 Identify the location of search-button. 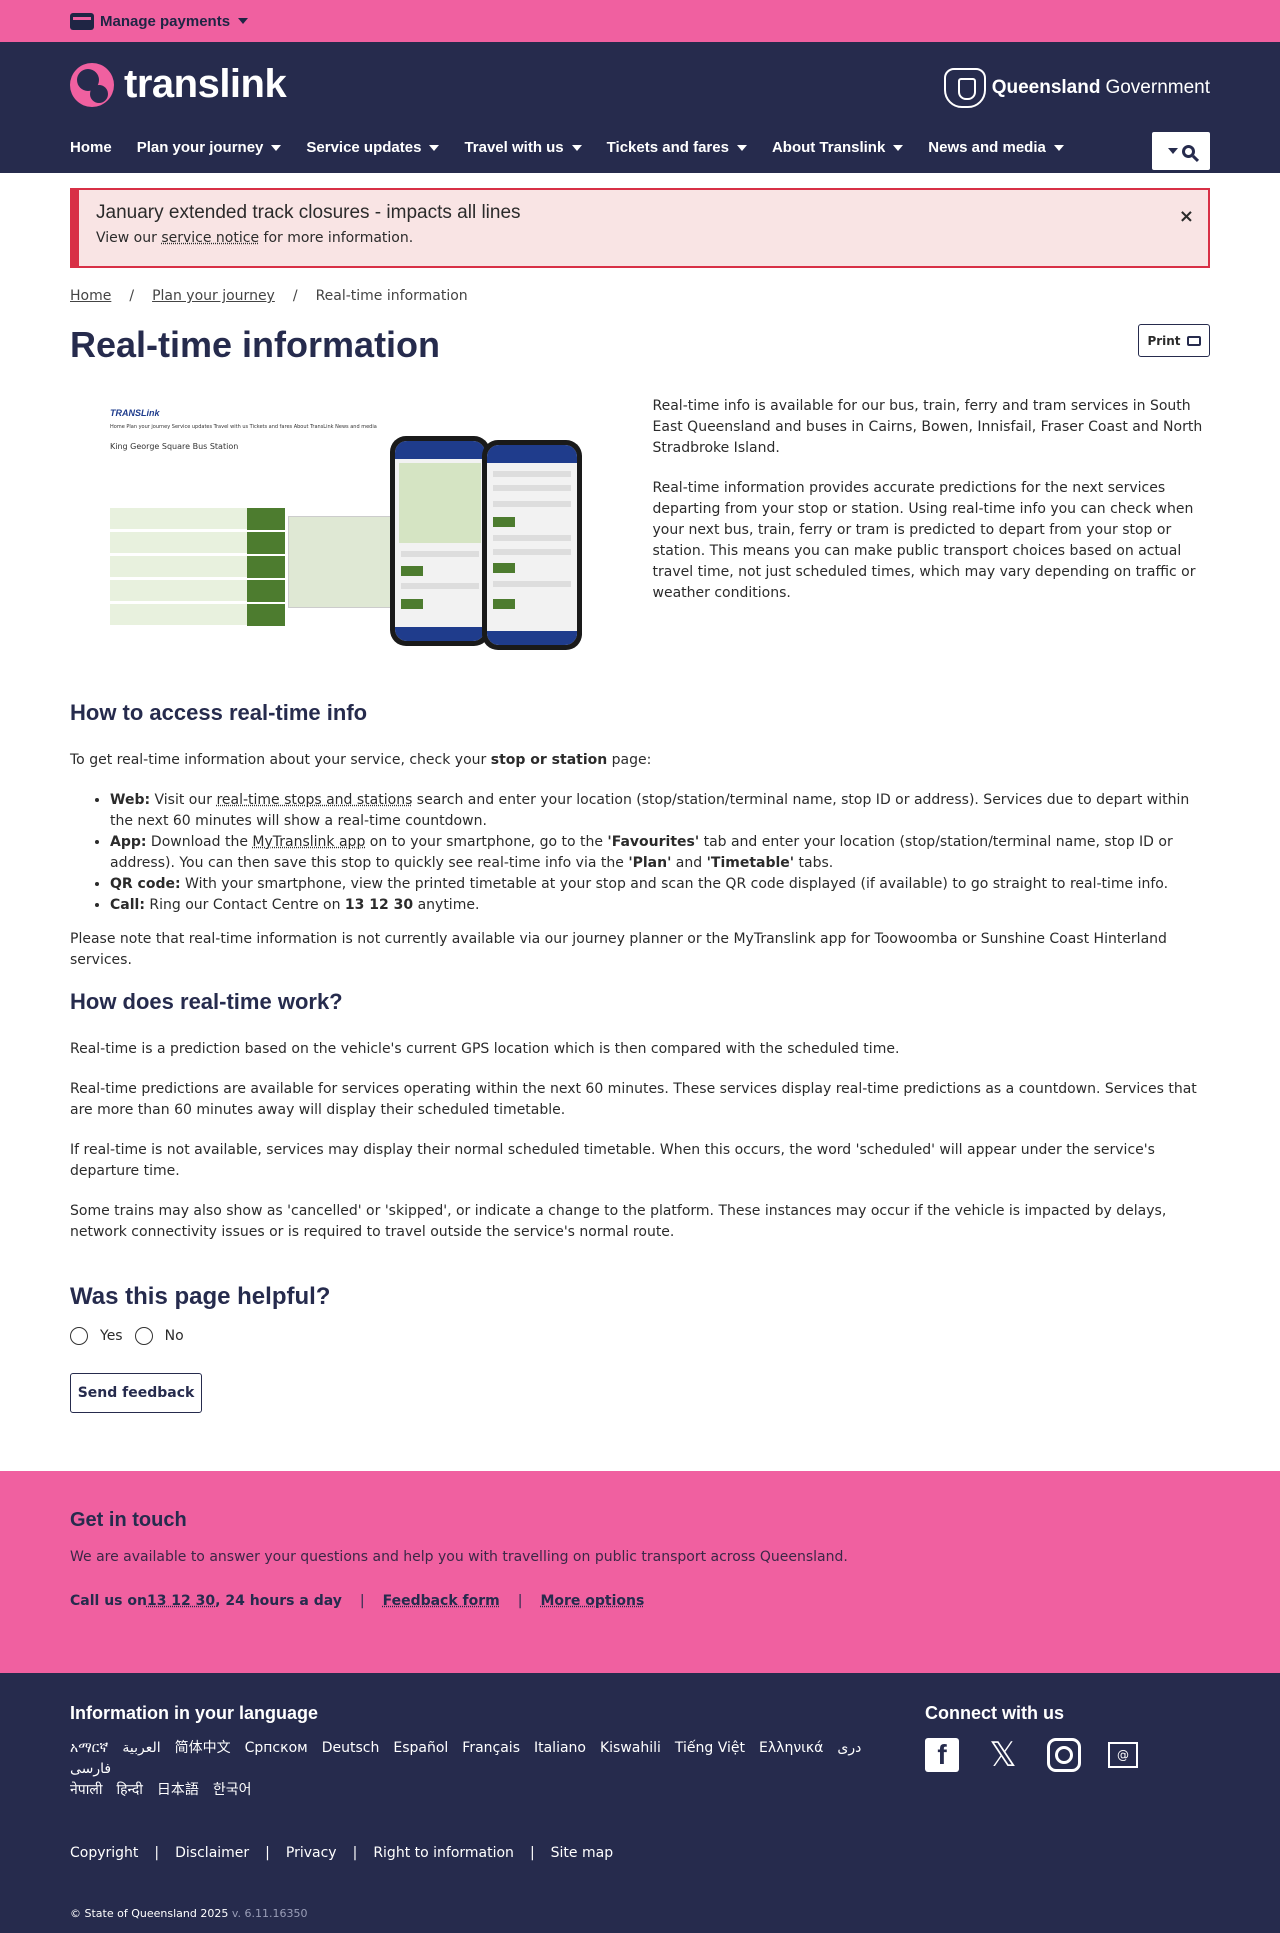
(1181, 151).